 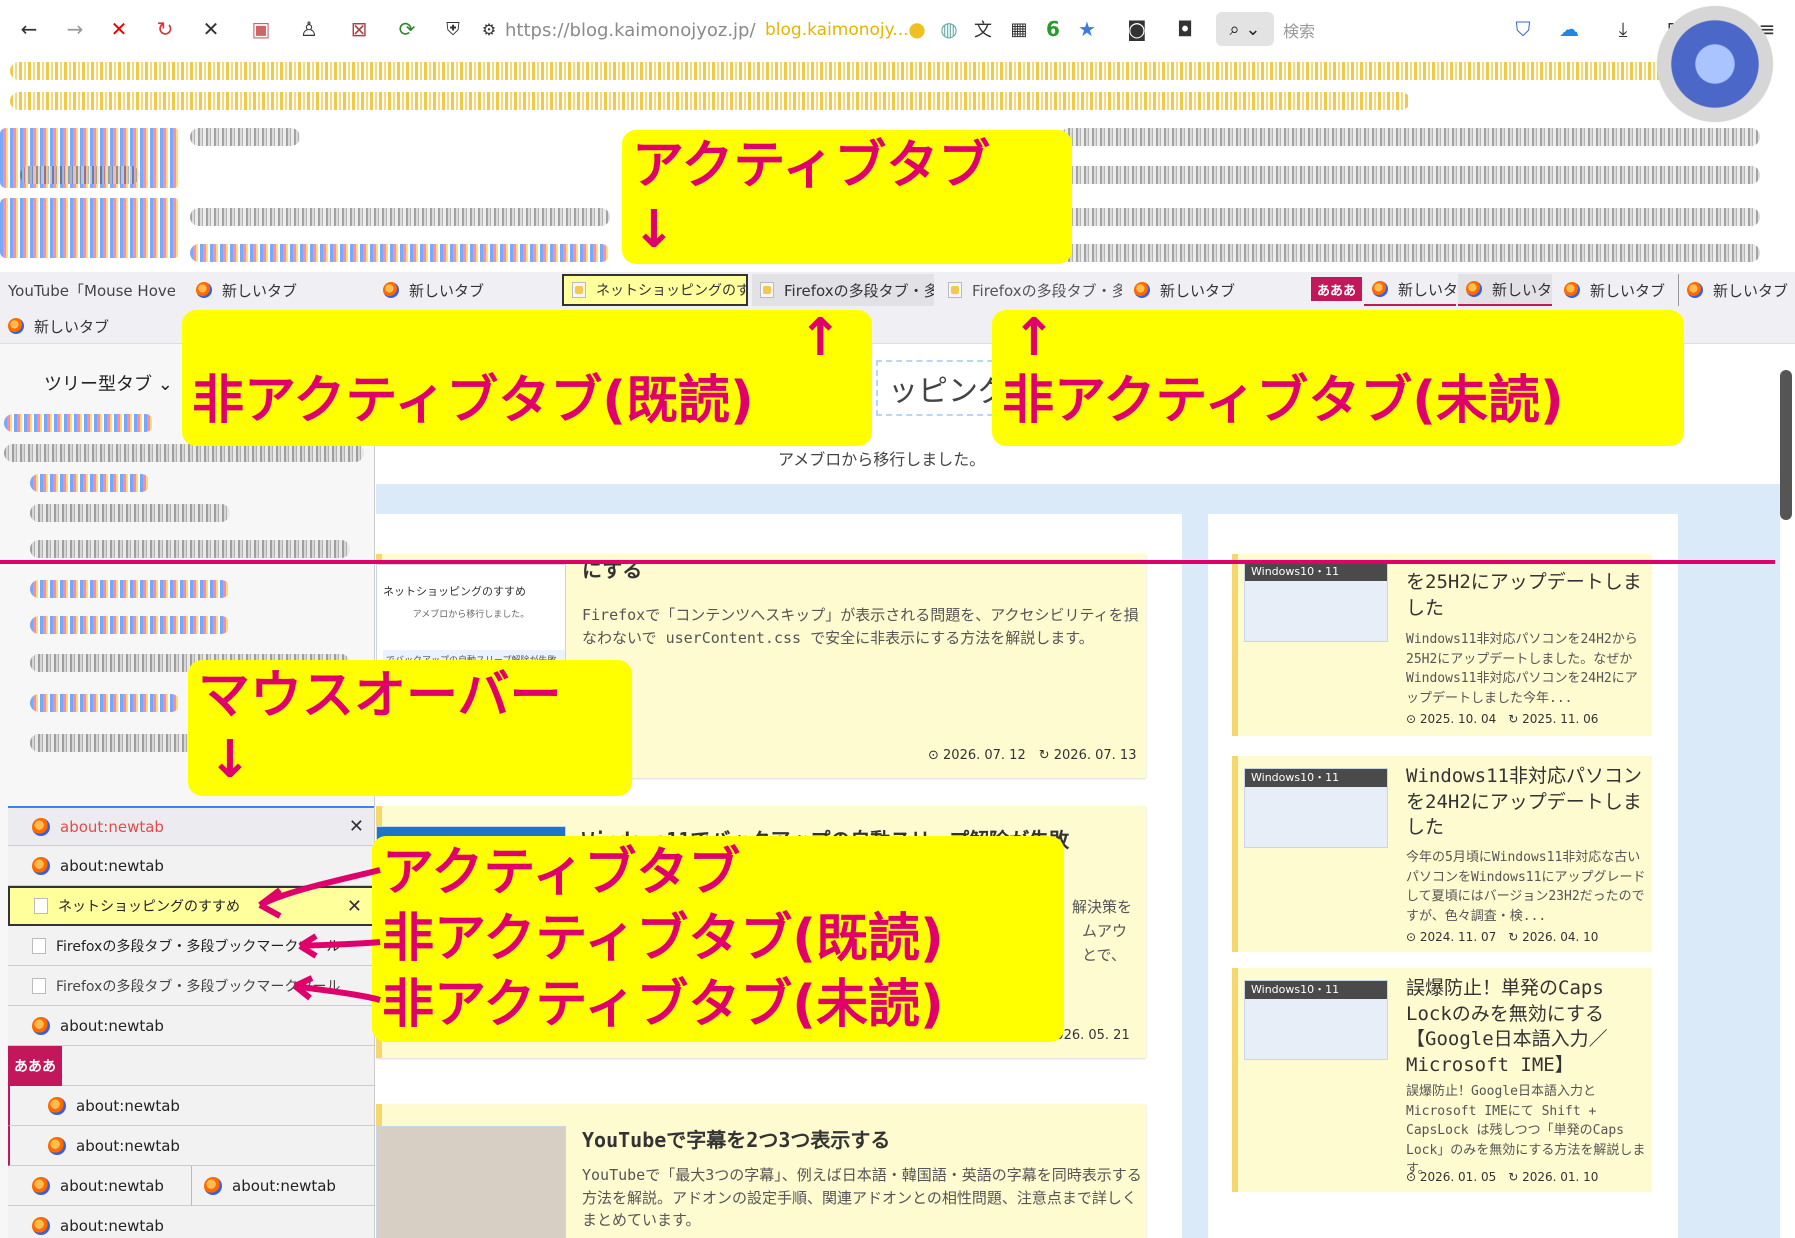 I want to click on globe-icon: ◍, so click(x=949, y=29).